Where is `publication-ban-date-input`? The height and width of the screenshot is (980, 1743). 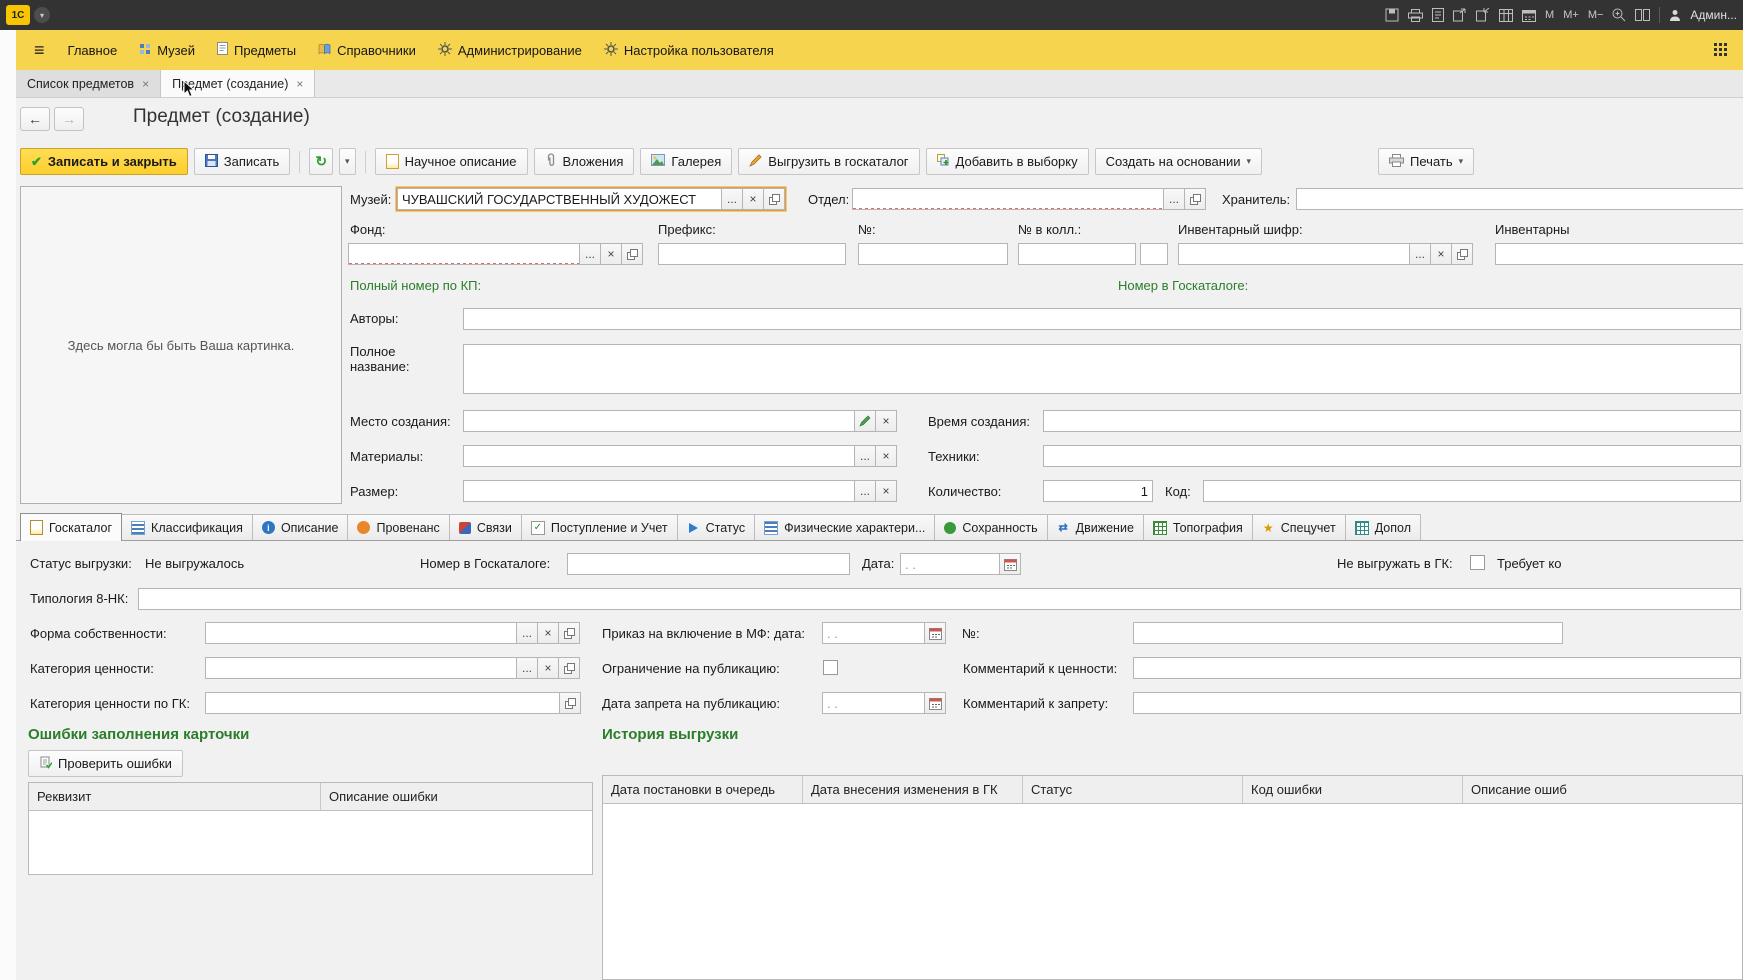
publication-ban-date-input is located at coordinates (873, 703).